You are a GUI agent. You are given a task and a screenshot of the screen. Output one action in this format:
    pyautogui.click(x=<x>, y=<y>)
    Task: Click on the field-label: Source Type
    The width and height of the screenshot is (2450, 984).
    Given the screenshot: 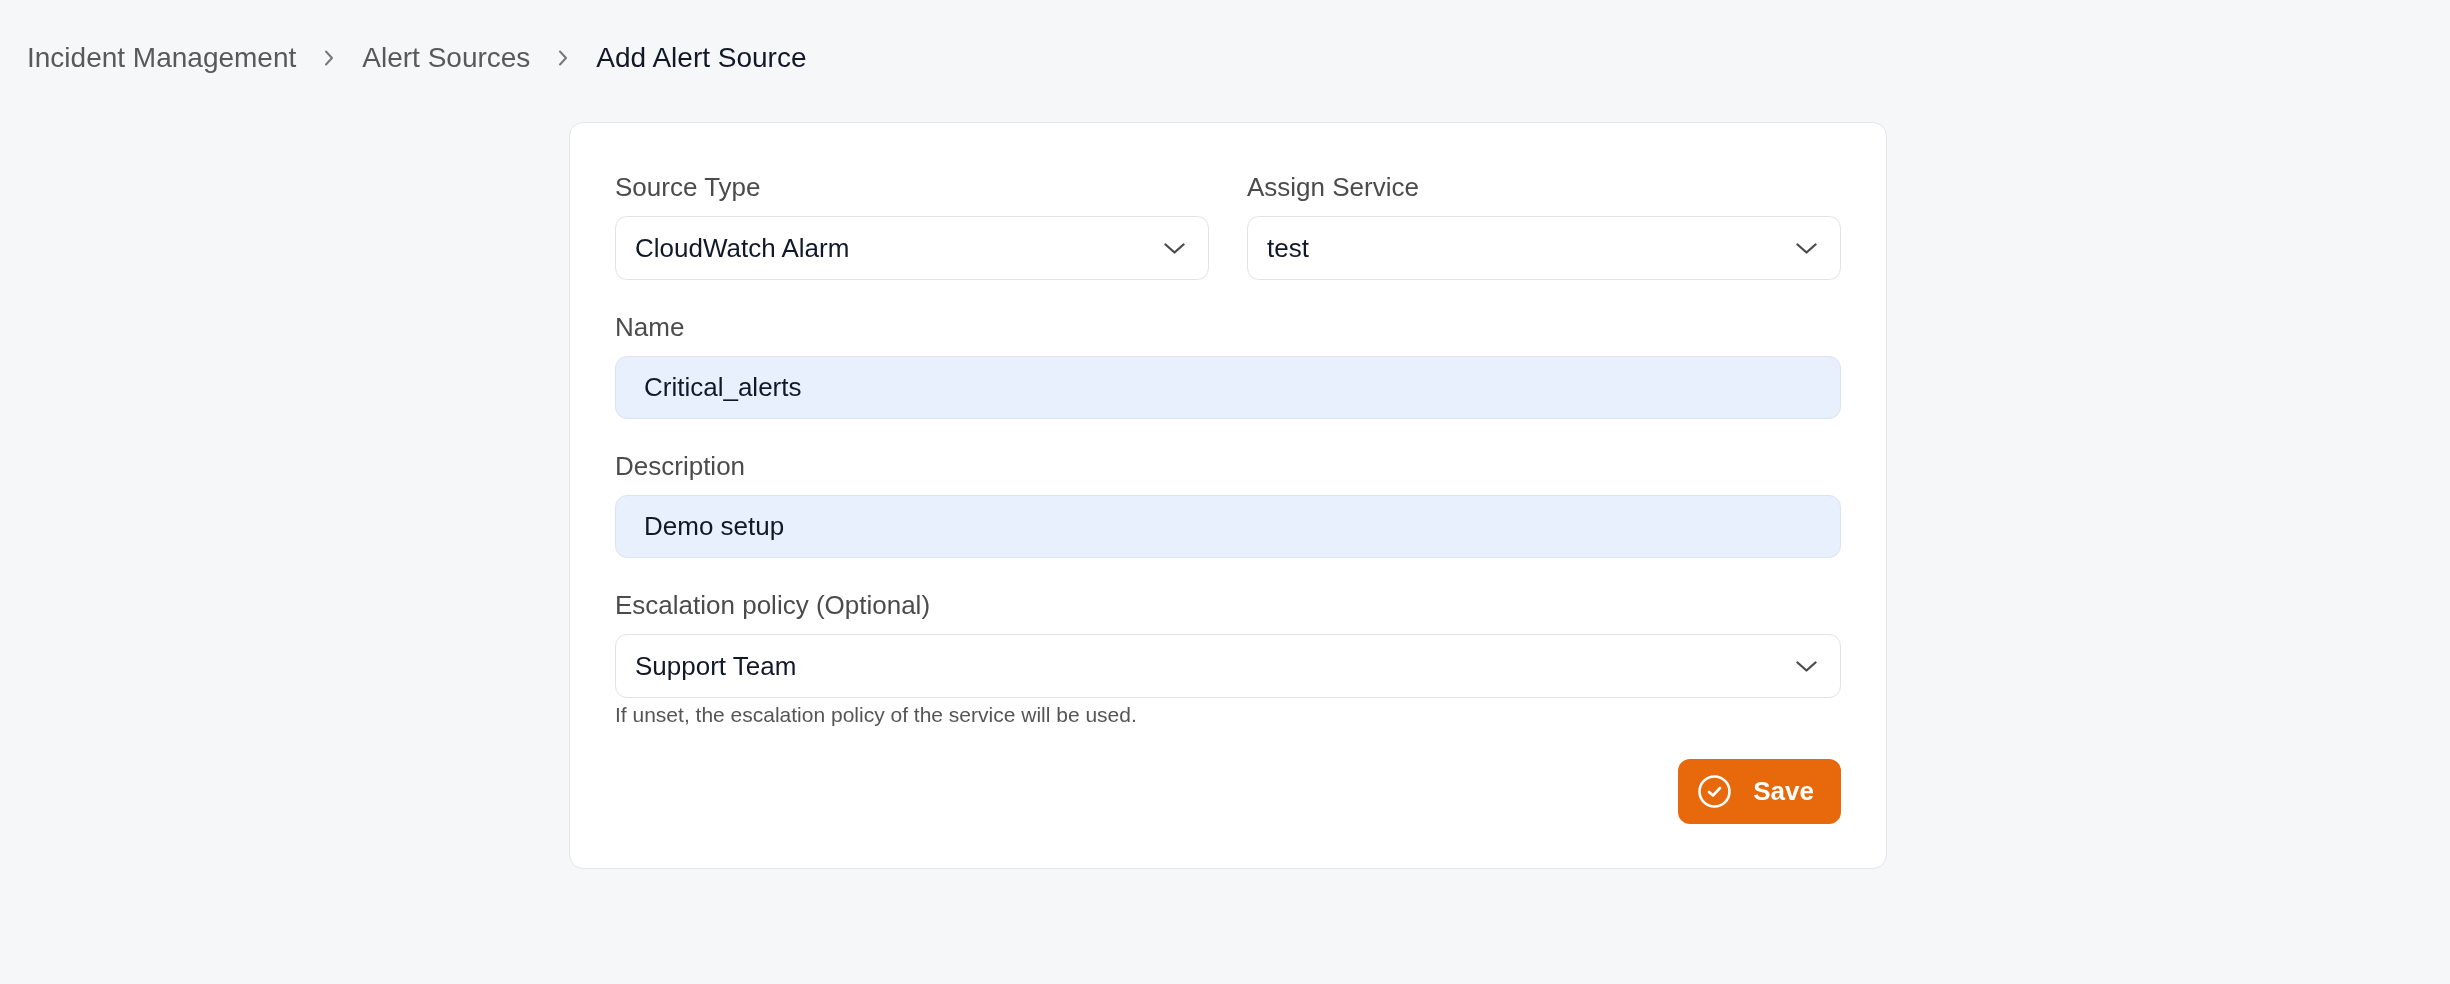 What is the action you would take?
    pyautogui.click(x=688, y=187)
    